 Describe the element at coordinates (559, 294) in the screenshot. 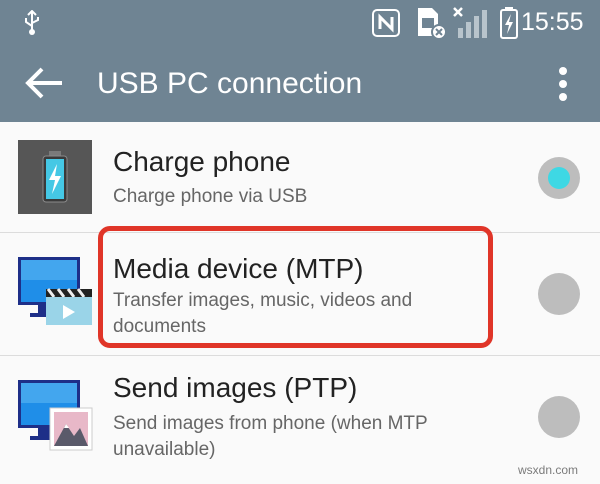

I see `radio-media-device` at that location.